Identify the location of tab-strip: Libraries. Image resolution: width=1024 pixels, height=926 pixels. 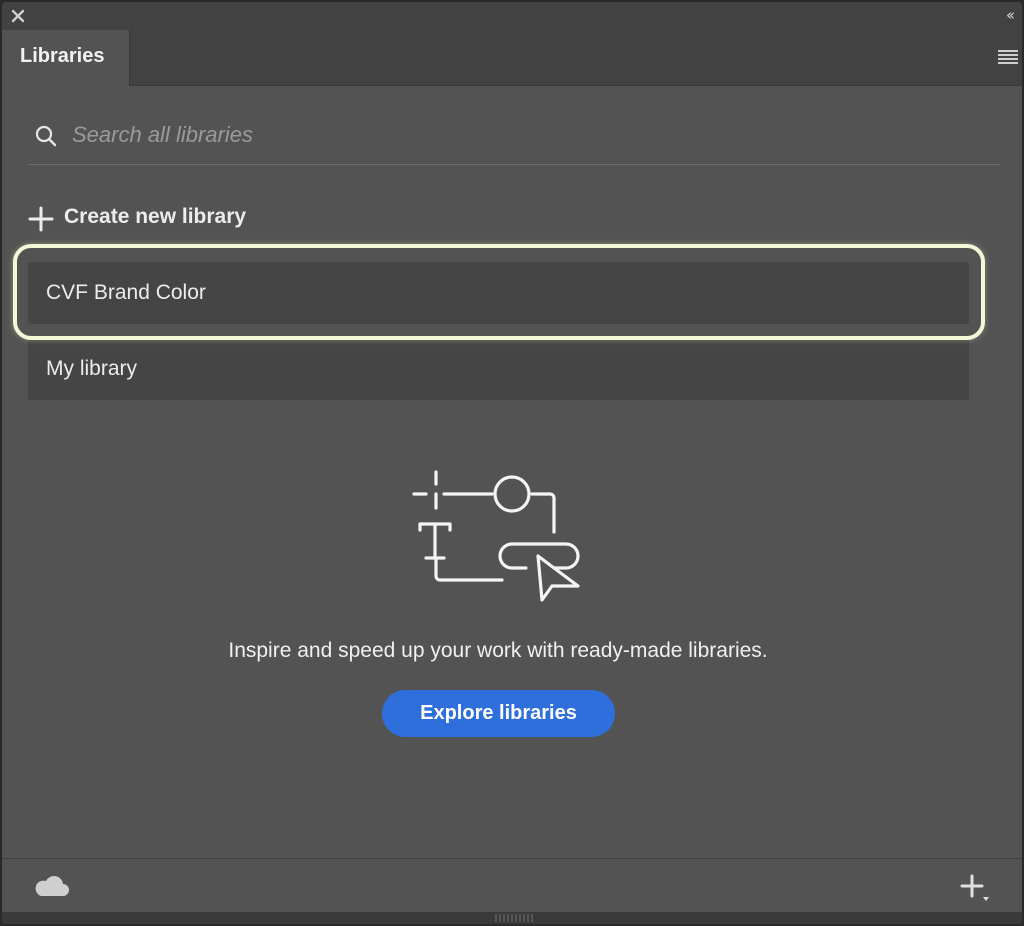
(512, 58).